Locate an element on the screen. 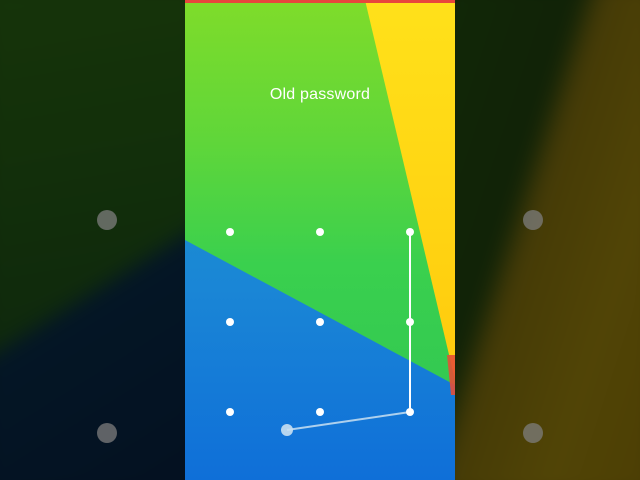  pattern-drag-line is located at coordinates (348, 421).